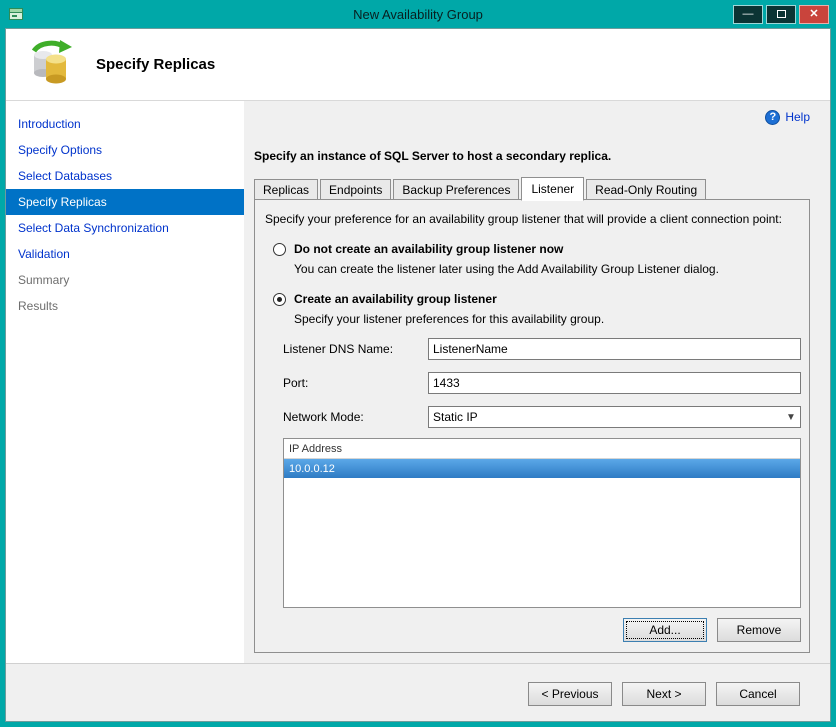 Image resolution: width=836 pixels, height=727 pixels. Describe the element at coordinates (125, 254) in the screenshot. I see `sidebar-item-validation: Validation` at that location.